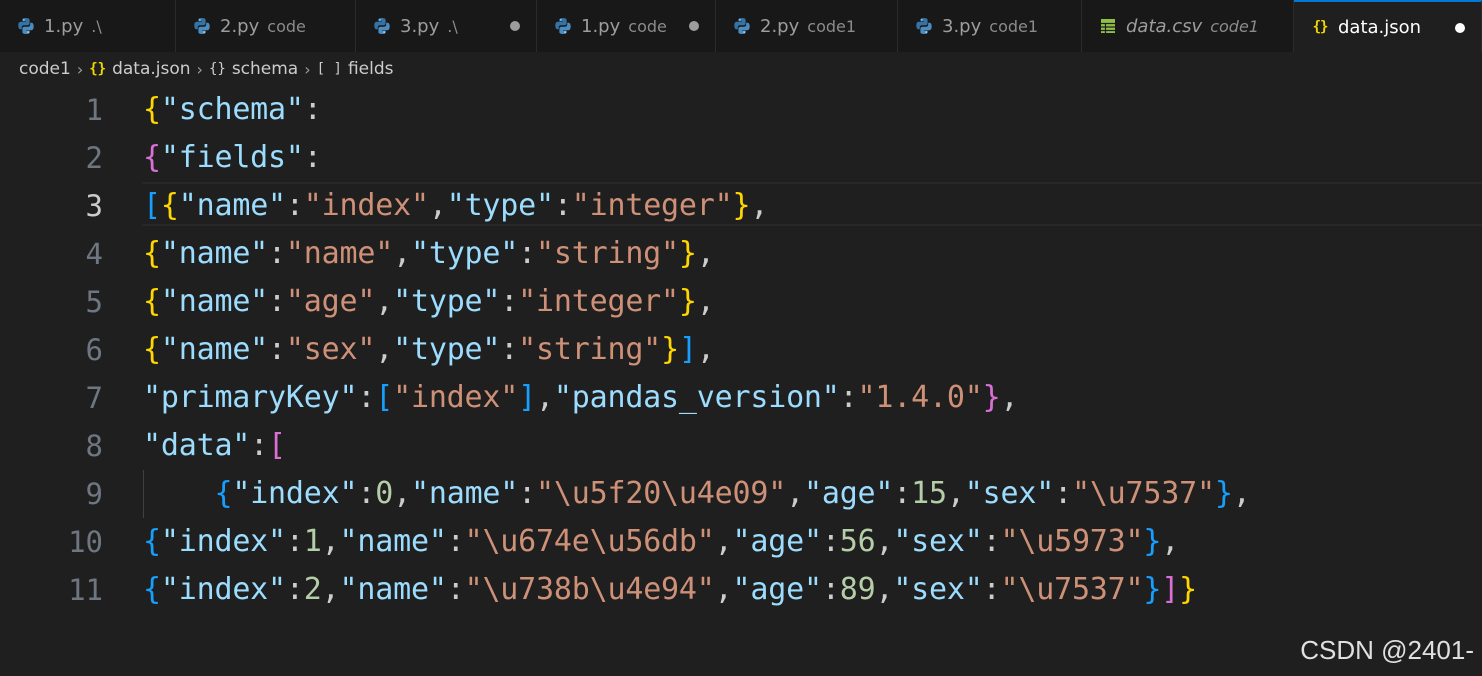  What do you see at coordinates (355, 69) in the screenshot?
I see `breadcrumb-item-fields: [ ] fields` at bounding box center [355, 69].